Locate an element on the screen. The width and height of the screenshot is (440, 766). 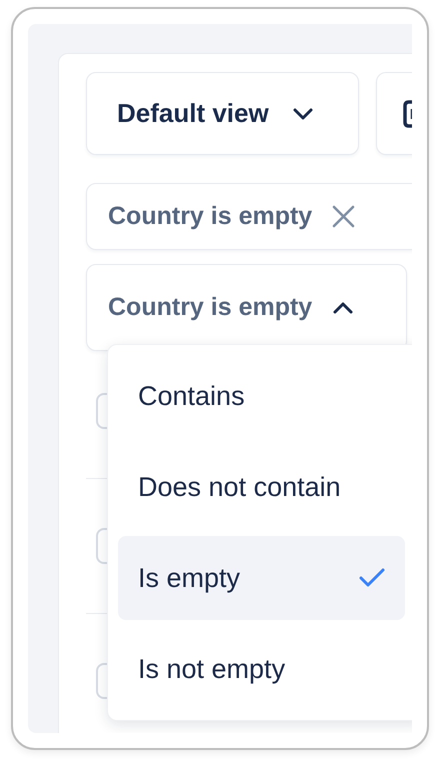
checkmark-icon is located at coordinates (372, 578).